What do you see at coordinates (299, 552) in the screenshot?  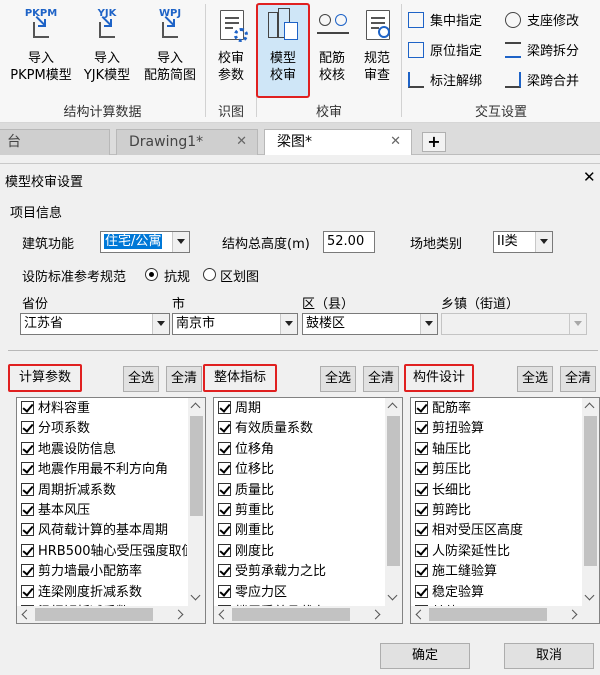 I see `list-item: 刚度比` at bounding box center [299, 552].